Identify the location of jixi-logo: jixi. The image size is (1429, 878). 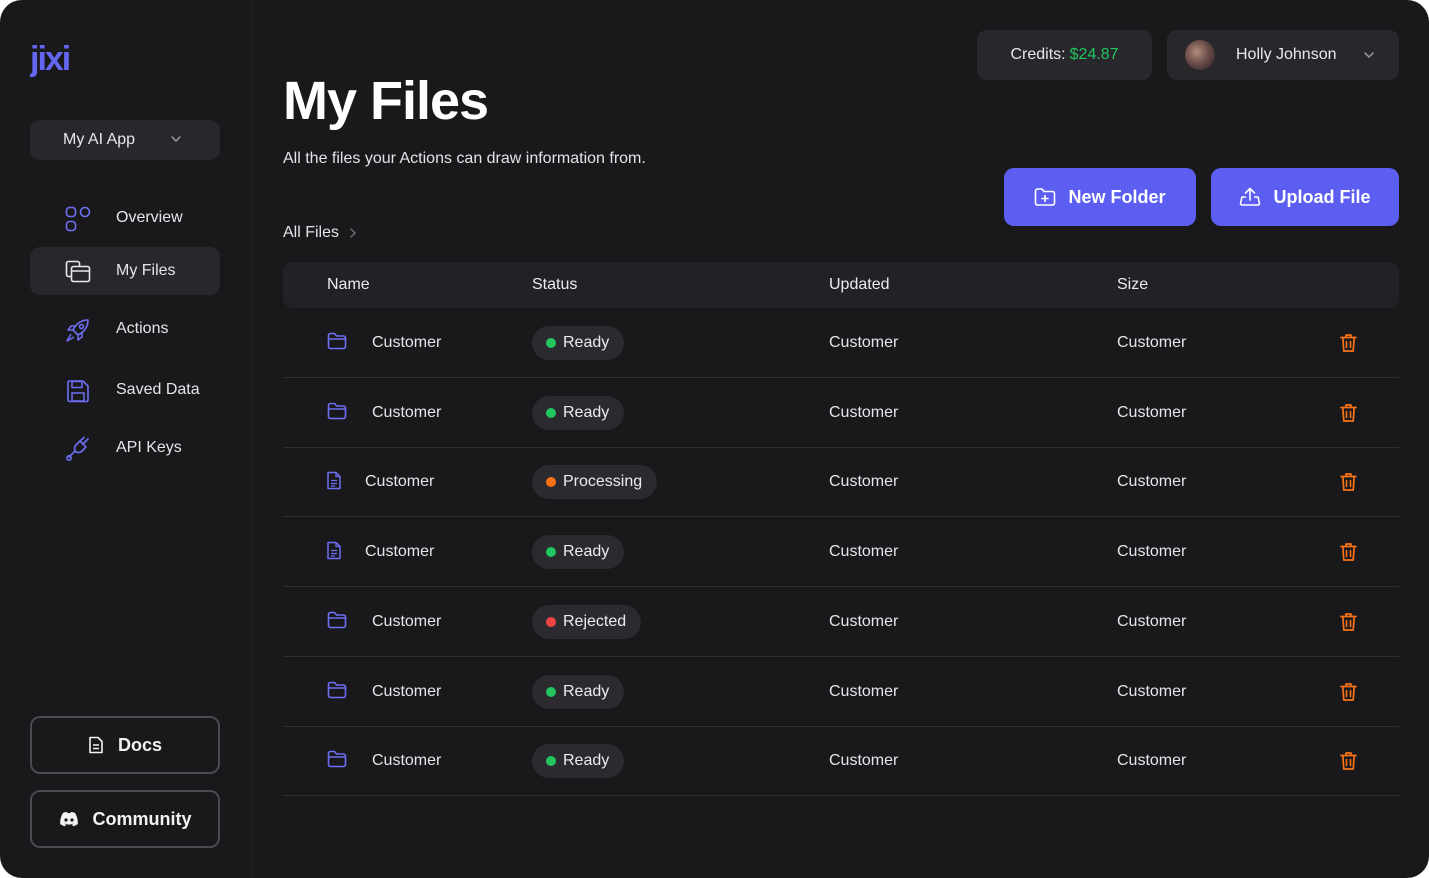
(55, 60).